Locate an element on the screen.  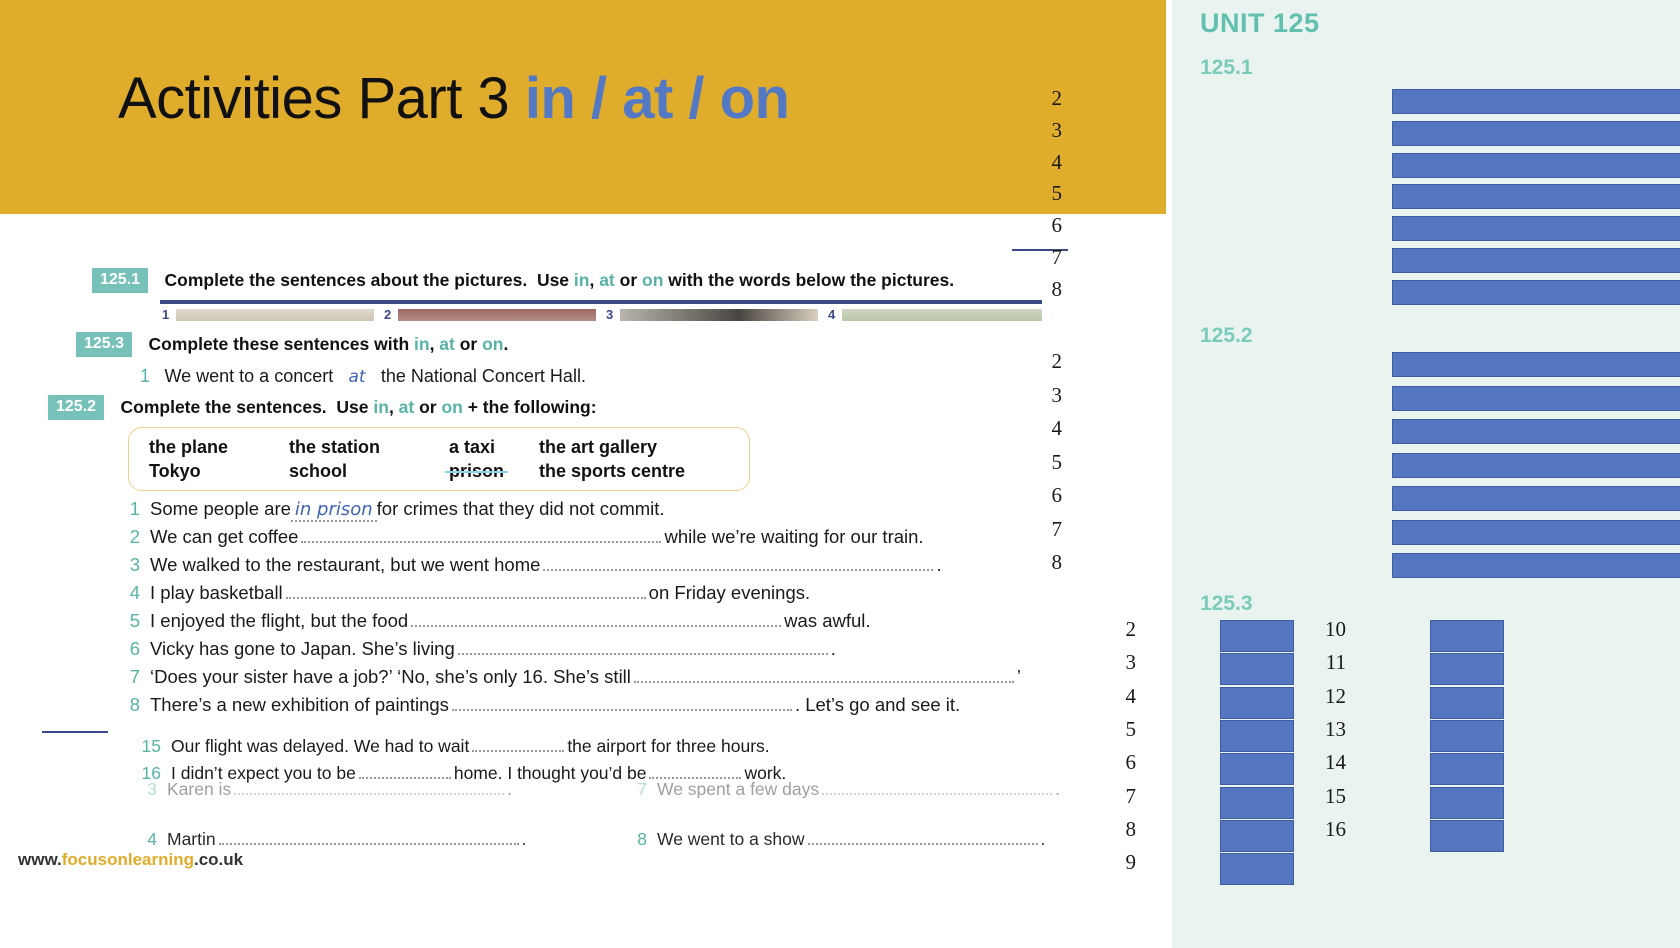
list-item: 4 I play basketball on Friday evenings. is located at coordinates (618, 596).